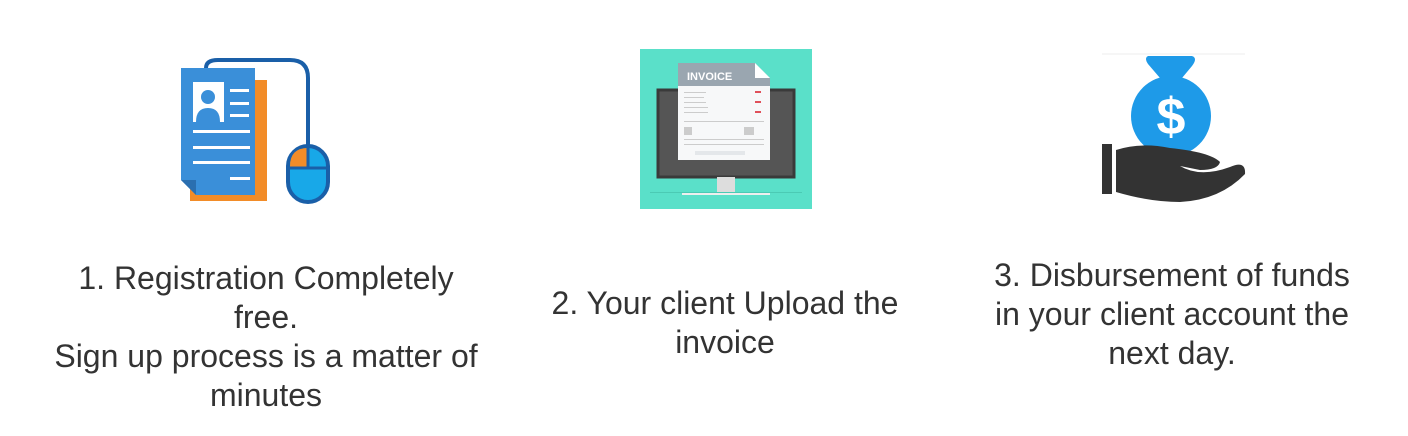  I want to click on step-3-line: 3. Disbursement of funds, so click(1172, 275).